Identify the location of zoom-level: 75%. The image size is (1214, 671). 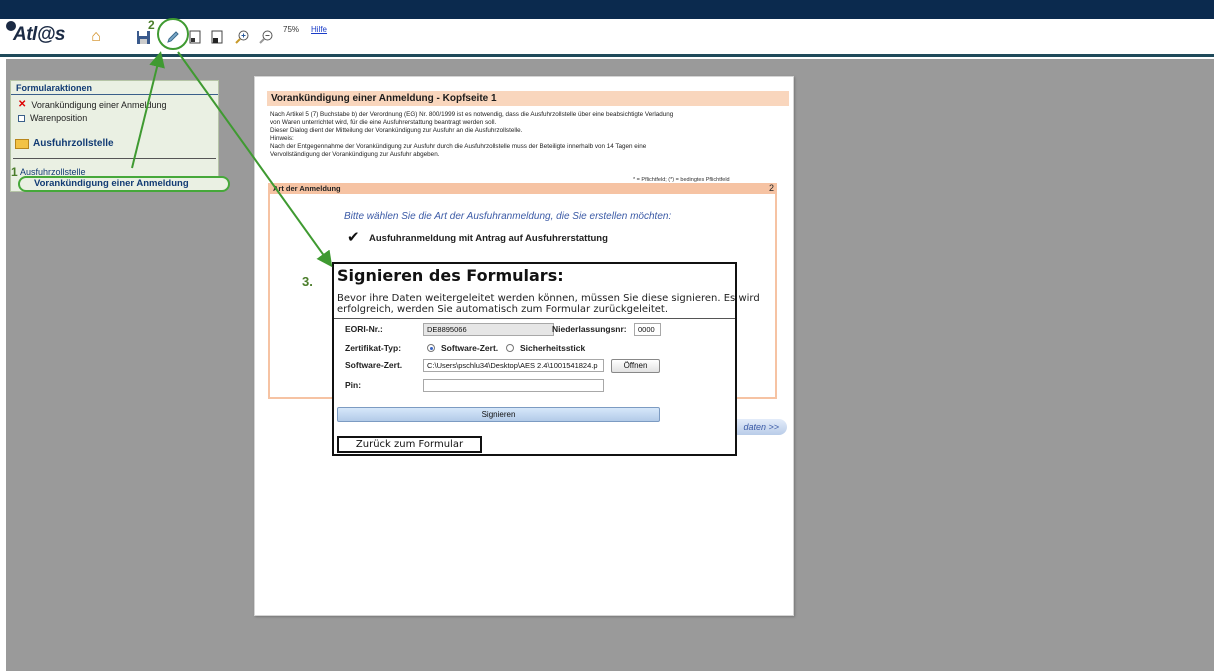
(291, 29).